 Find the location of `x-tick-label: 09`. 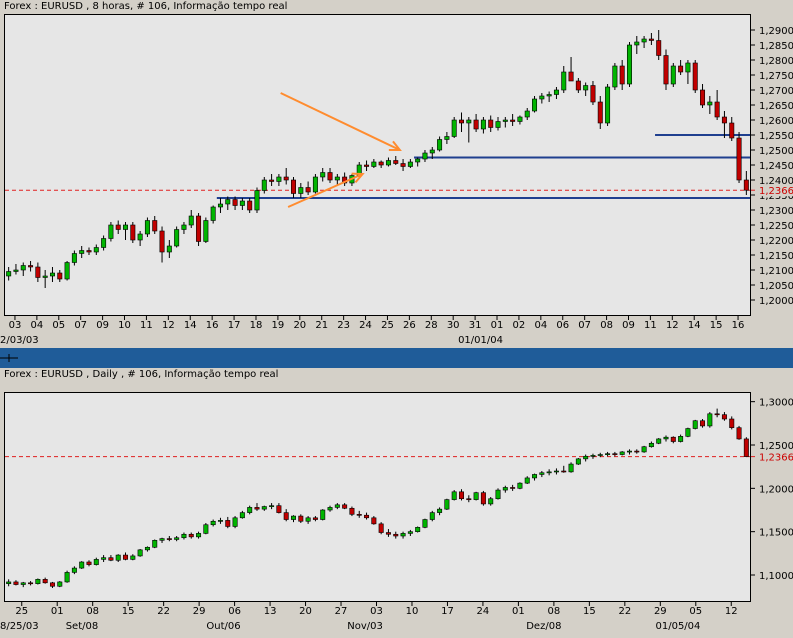

x-tick-label: 09 is located at coordinates (102, 325).